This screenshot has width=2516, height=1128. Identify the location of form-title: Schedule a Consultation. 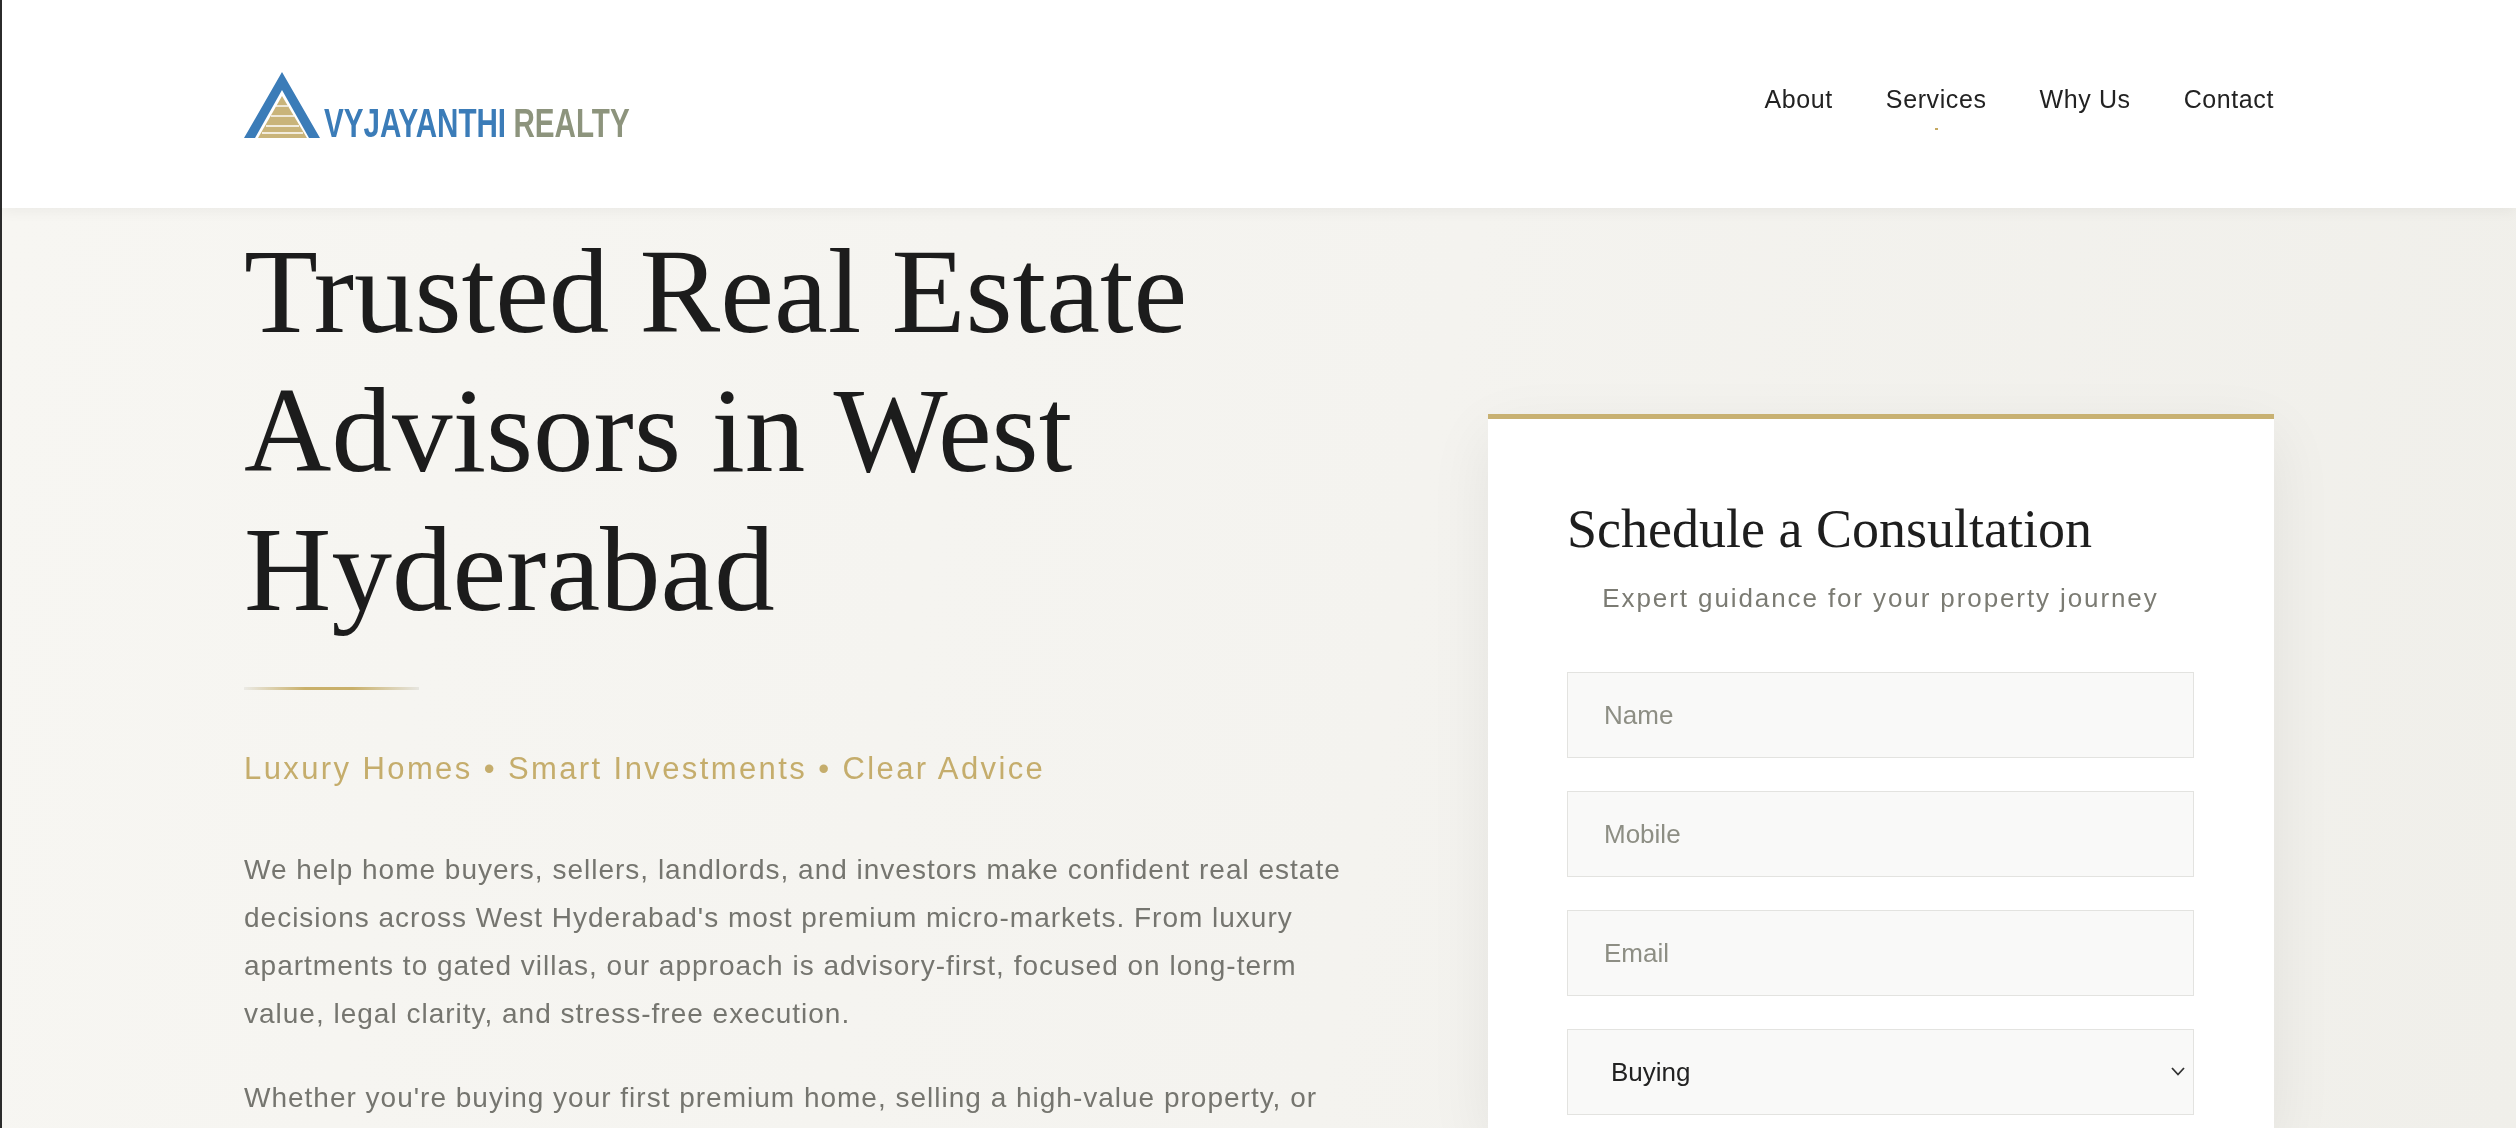
(1830, 529).